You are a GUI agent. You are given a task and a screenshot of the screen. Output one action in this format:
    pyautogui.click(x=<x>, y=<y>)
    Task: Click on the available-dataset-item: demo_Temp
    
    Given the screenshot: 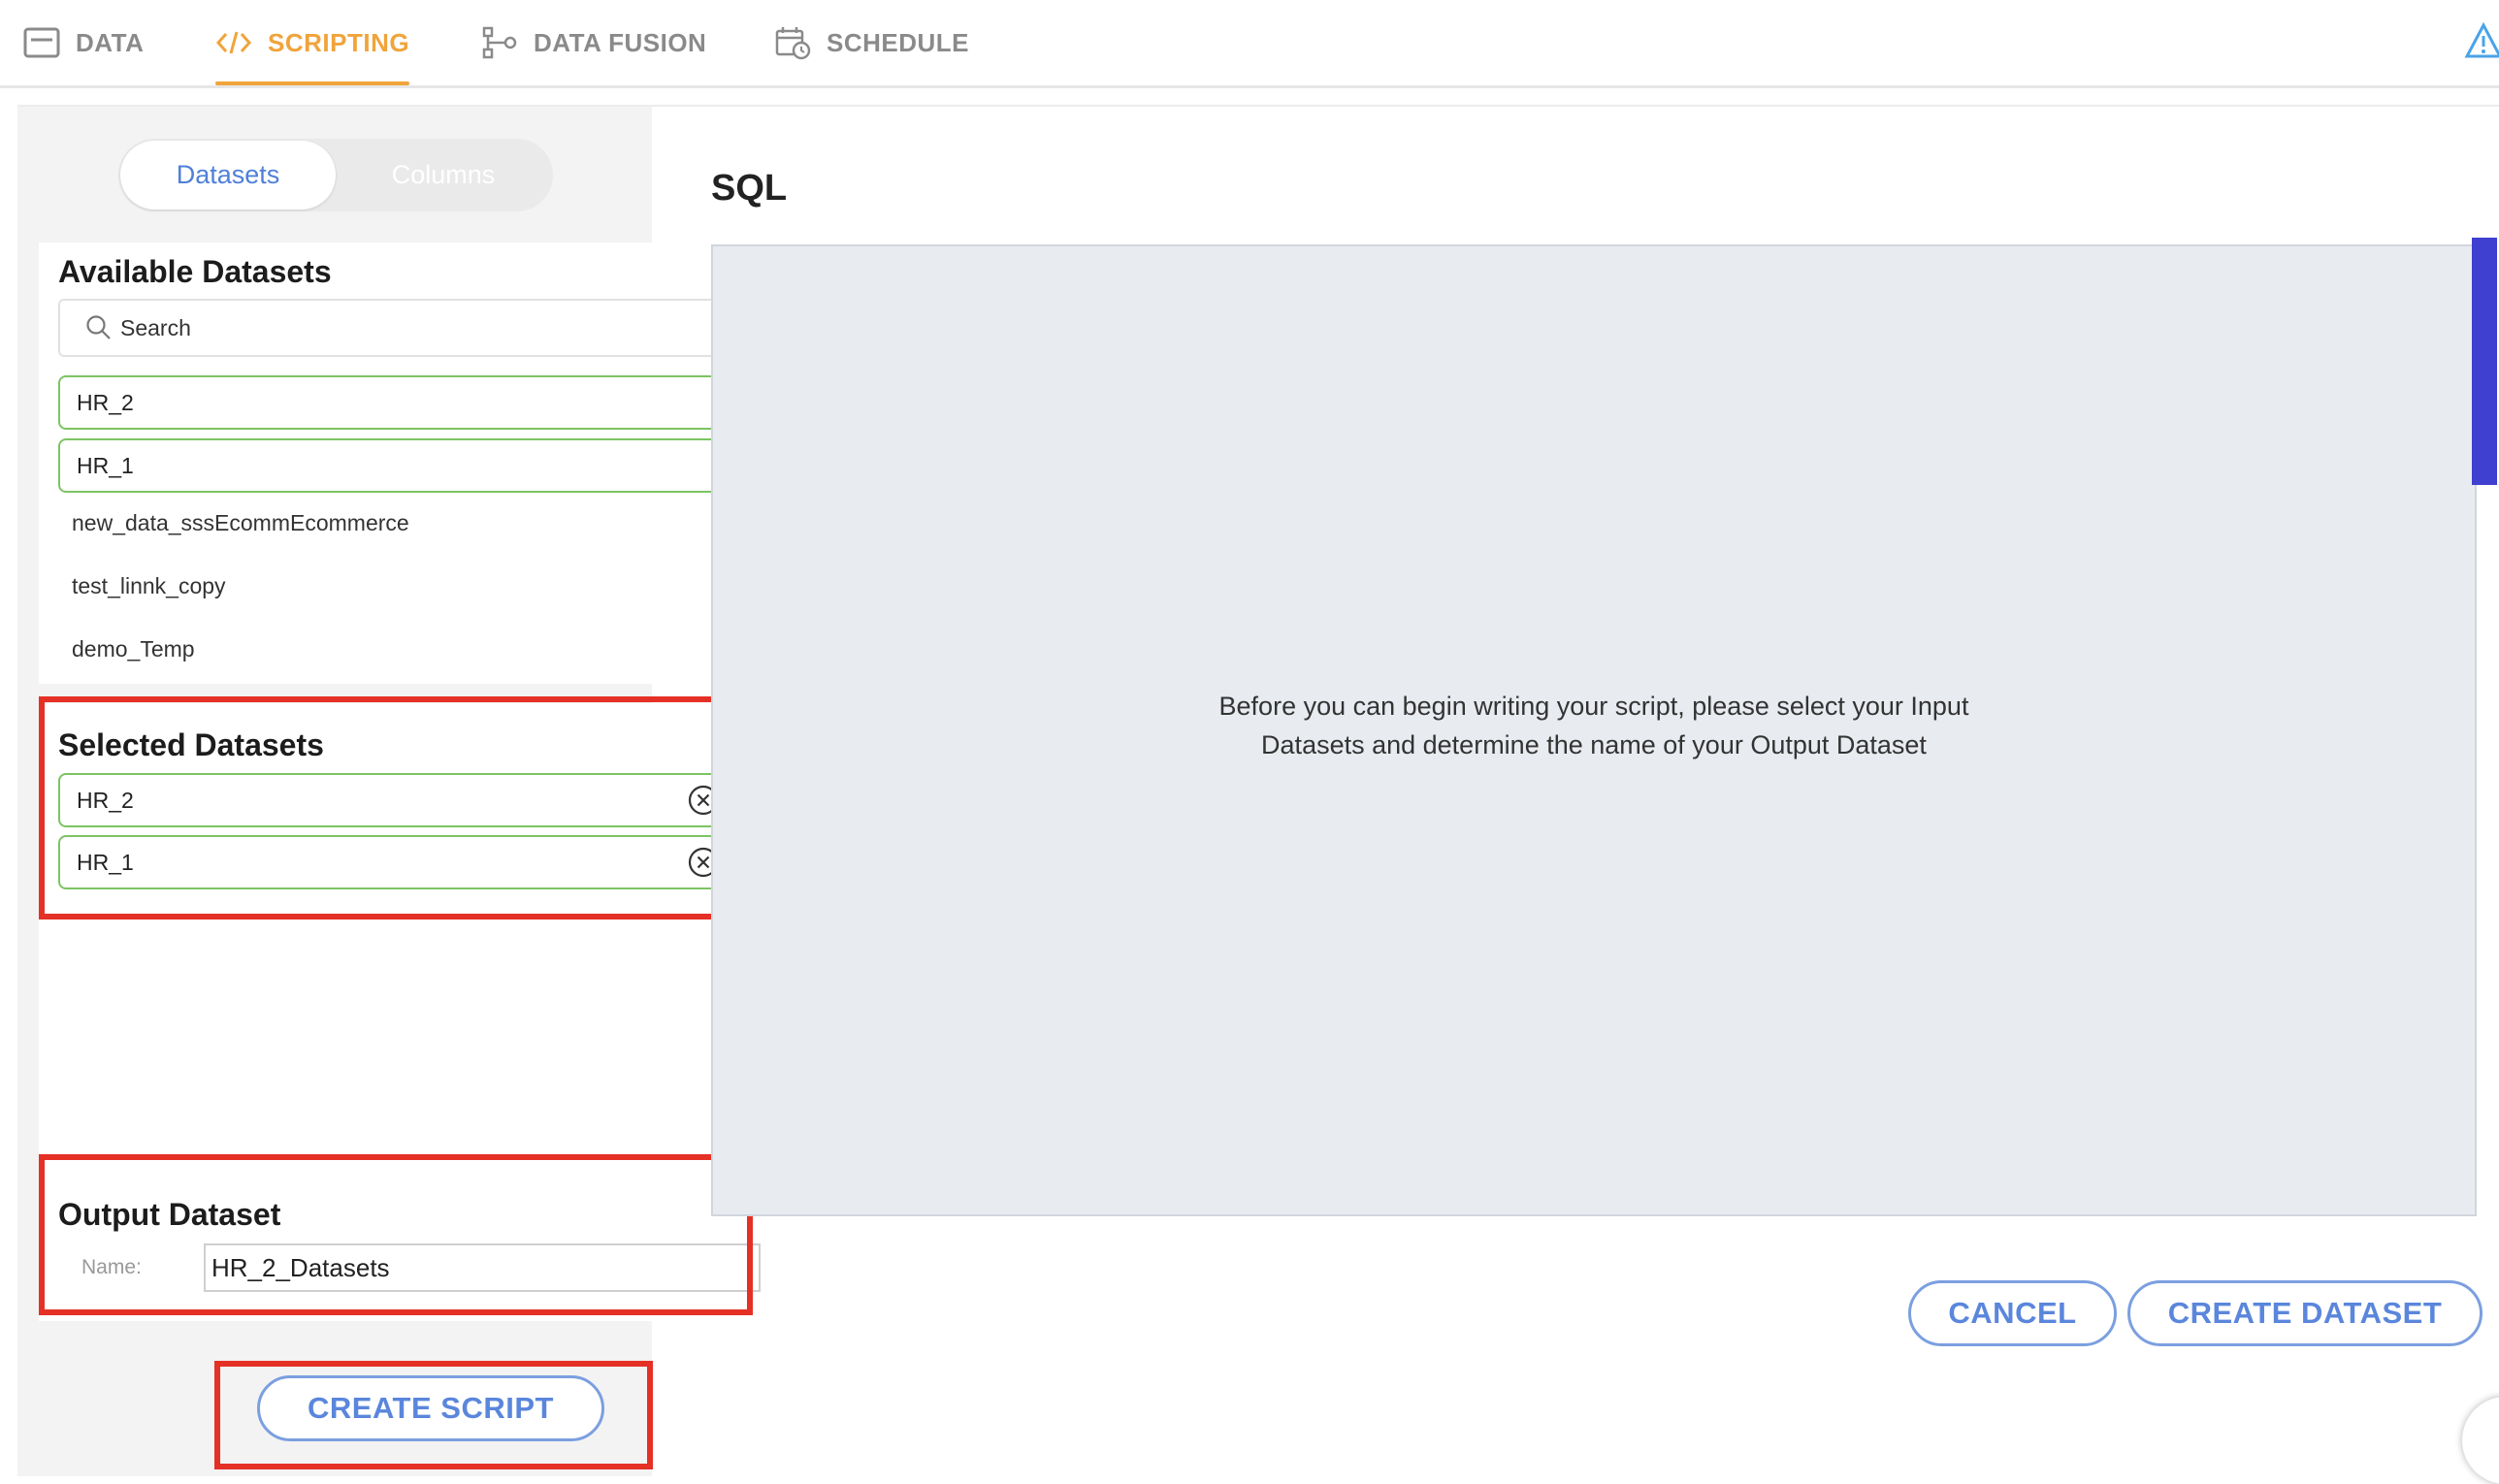 What is the action you would take?
    pyautogui.click(x=133, y=649)
    